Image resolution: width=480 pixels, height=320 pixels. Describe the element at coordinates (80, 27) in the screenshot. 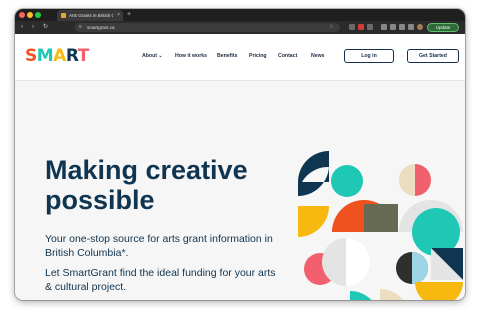

I see `site-info-icon: ≡` at that location.